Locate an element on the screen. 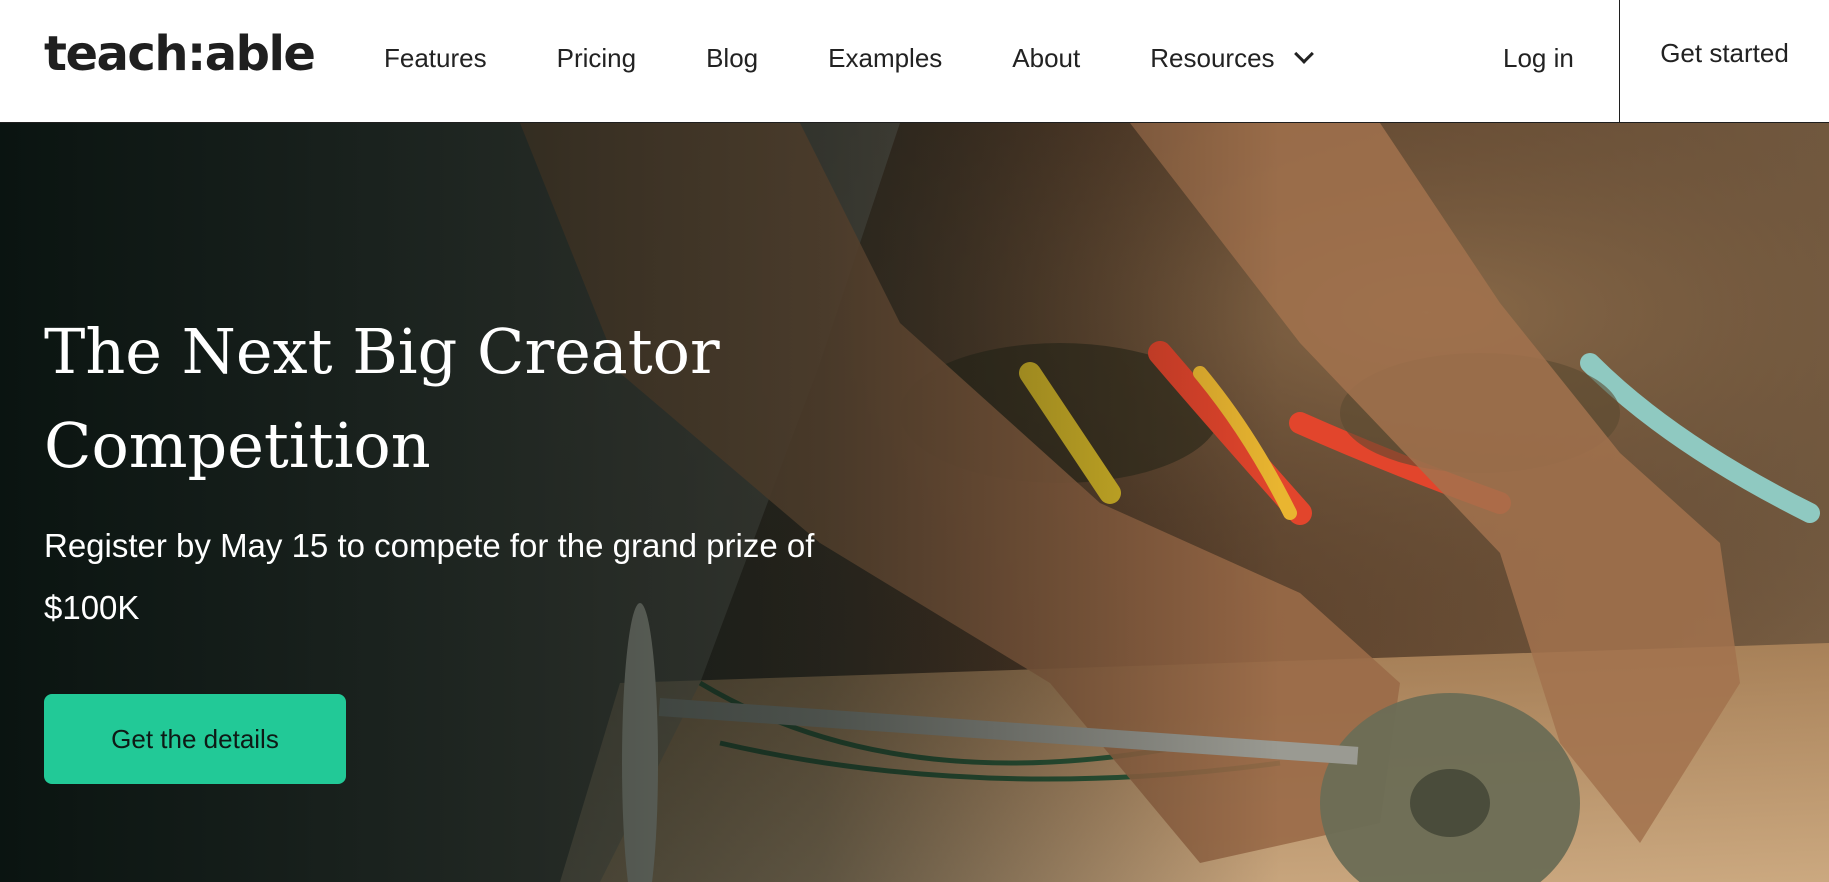 The width and height of the screenshot is (1829, 882). nav-item-examples: Examples is located at coordinates (885, 58).